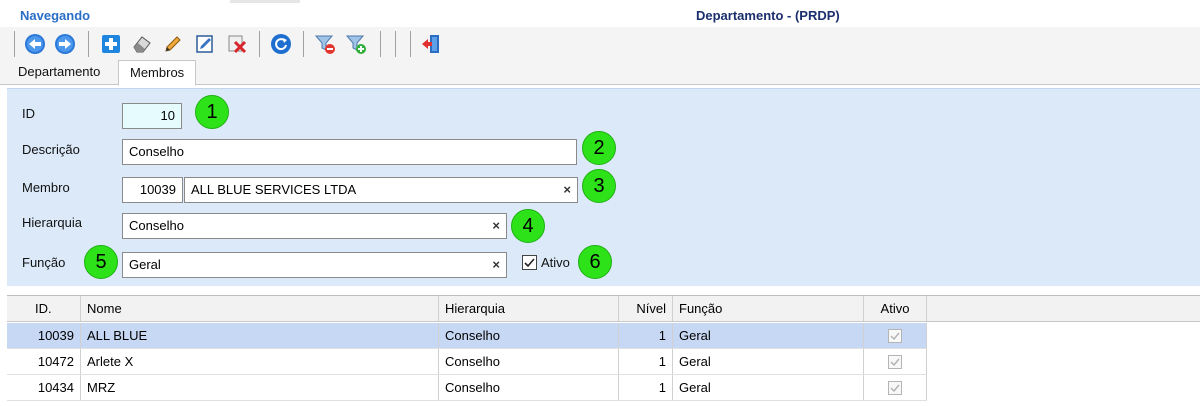 The image size is (1200, 406). What do you see at coordinates (599, 148) in the screenshot?
I see `annotation-badge-2: 2` at bounding box center [599, 148].